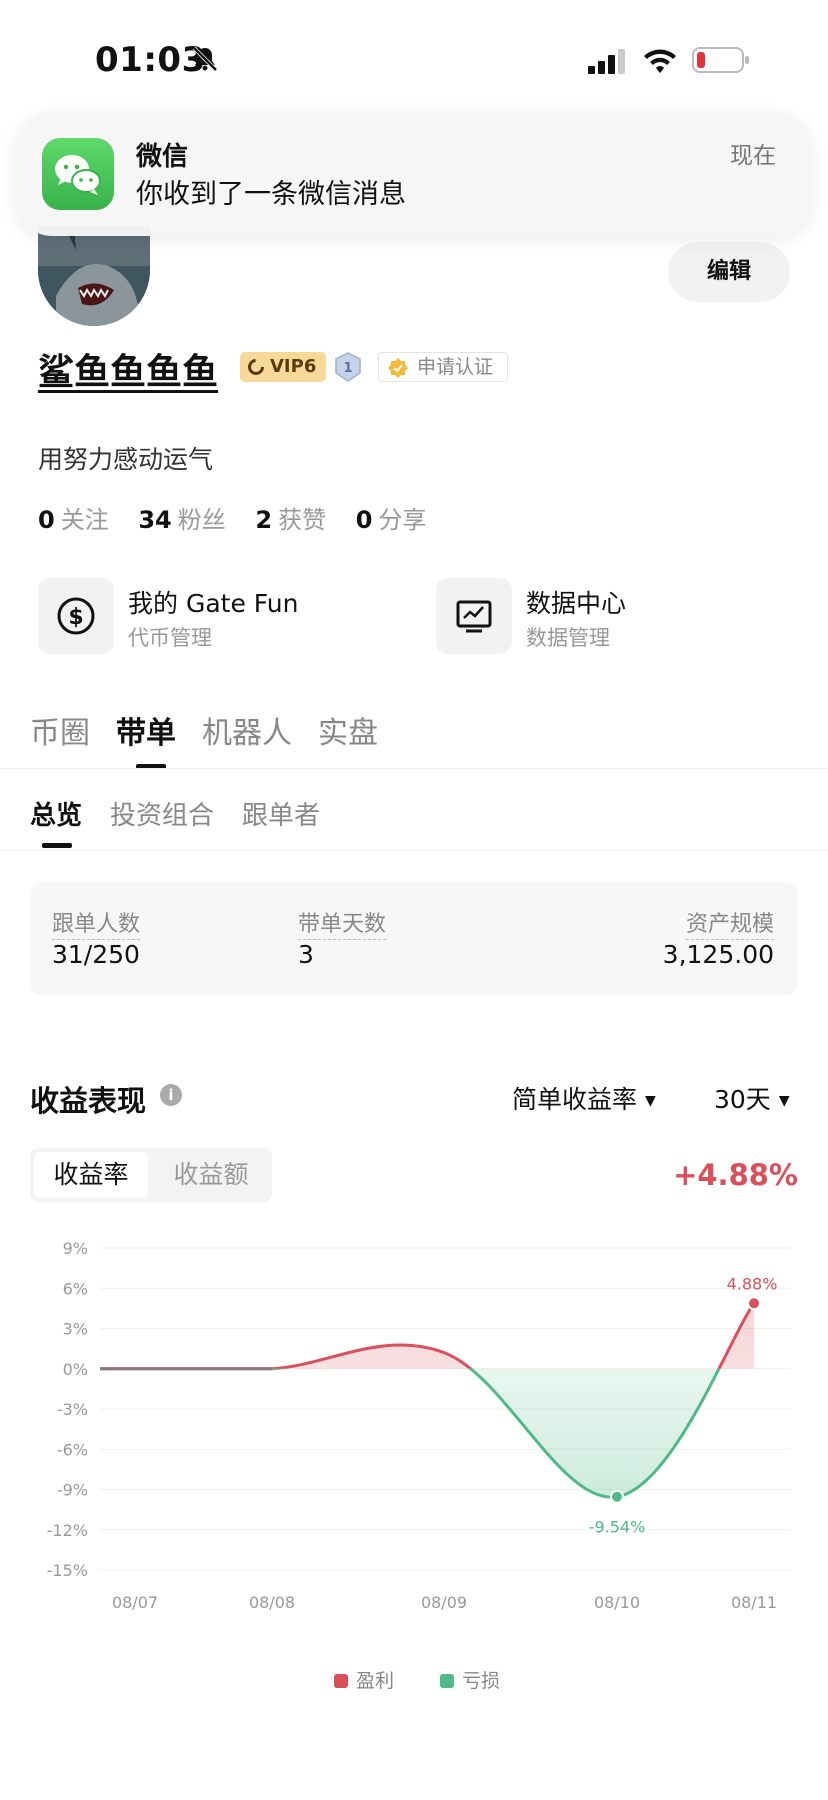  What do you see at coordinates (151, 1175) in the screenshot?
I see `return-toggle: 收益率 收益额` at bounding box center [151, 1175].